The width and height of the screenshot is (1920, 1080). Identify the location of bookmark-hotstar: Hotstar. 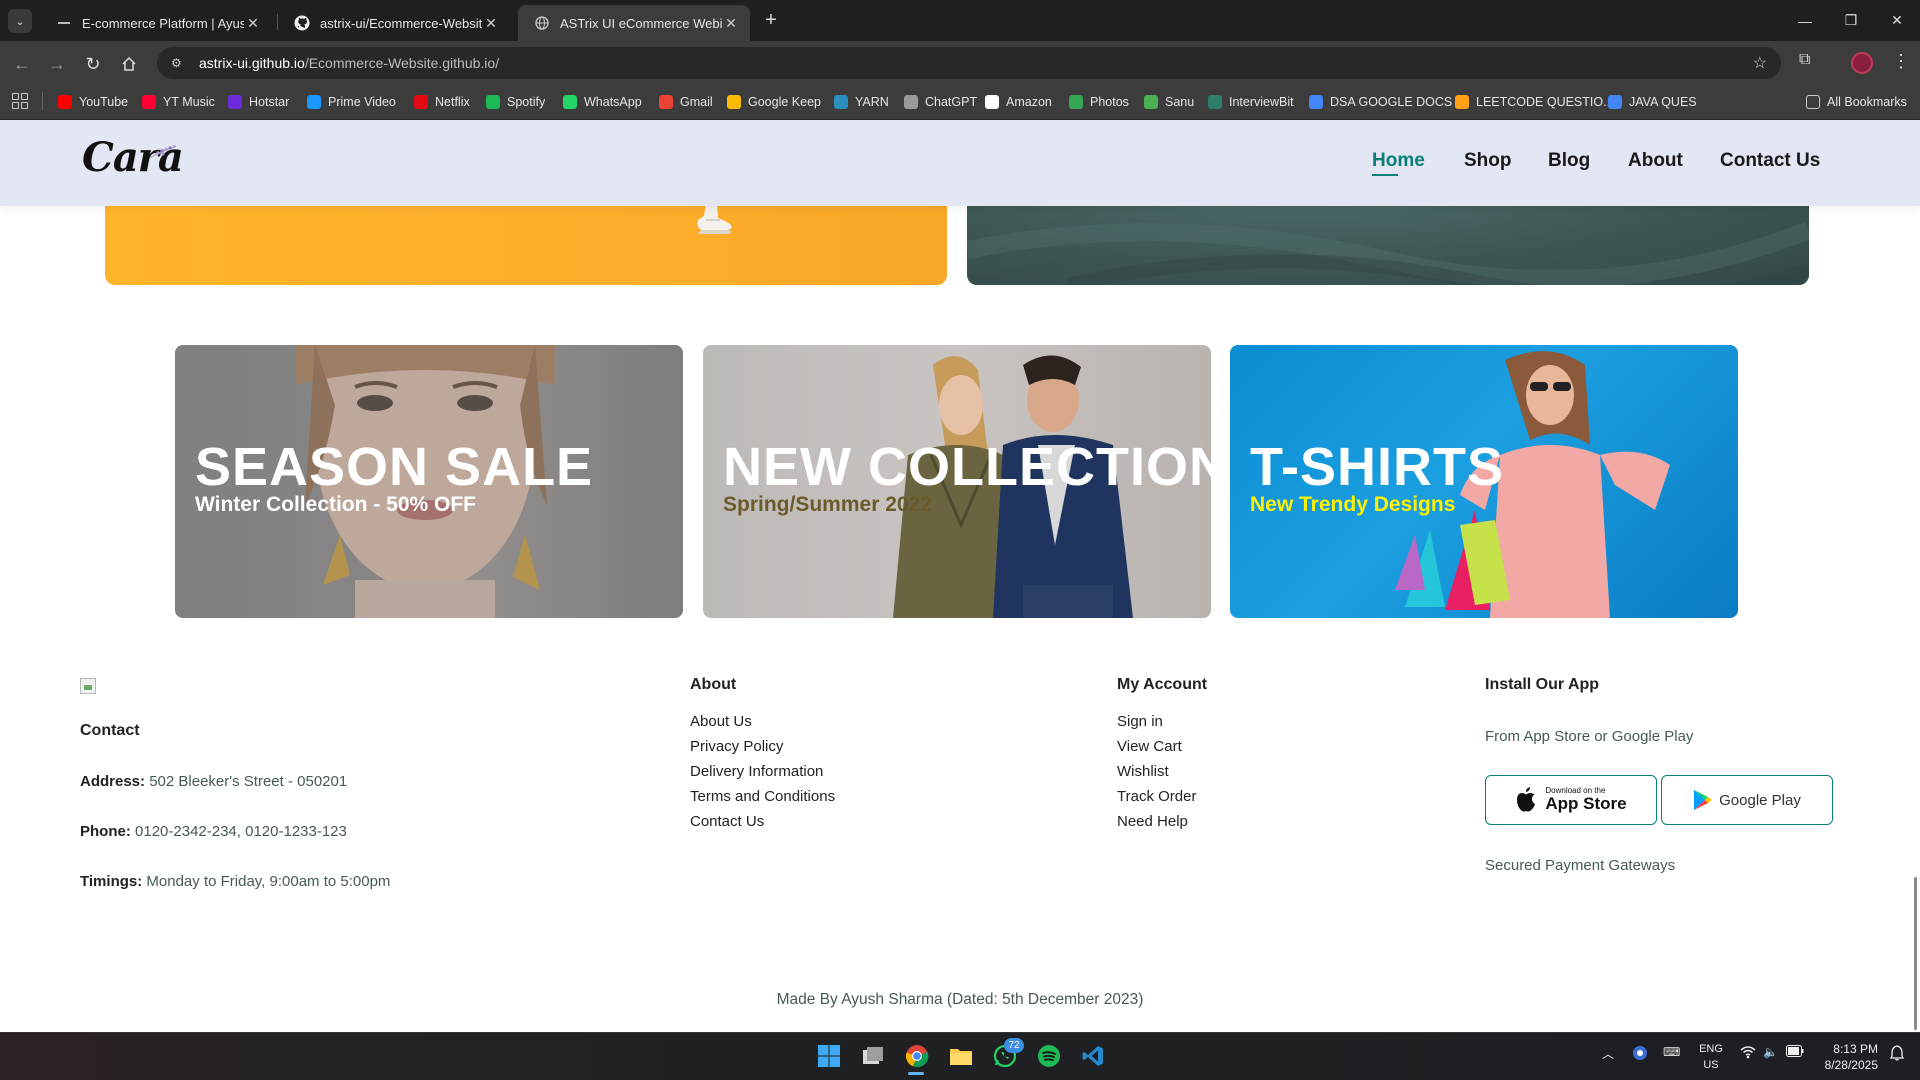
(258, 102).